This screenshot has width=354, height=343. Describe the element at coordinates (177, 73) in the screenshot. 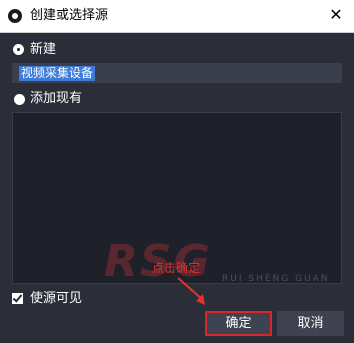

I see `source-name-input: 视频采集设备` at that location.